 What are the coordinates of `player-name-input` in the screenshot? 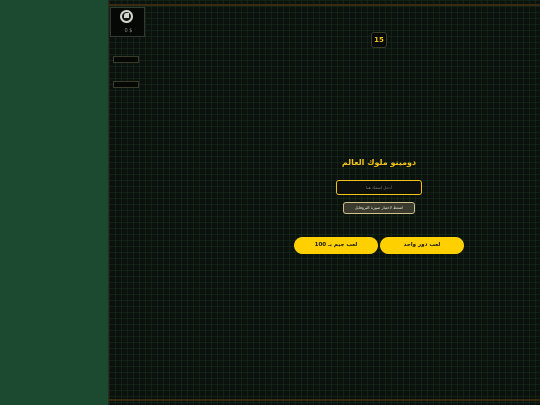 It's located at (379, 187).